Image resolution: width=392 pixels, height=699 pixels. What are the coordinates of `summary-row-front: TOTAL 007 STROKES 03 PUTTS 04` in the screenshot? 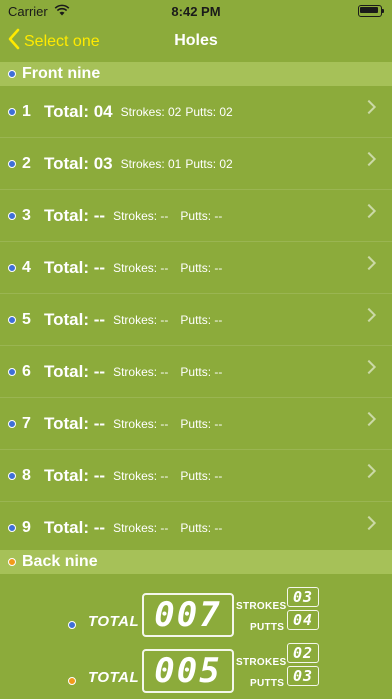 It's located at (196, 615).